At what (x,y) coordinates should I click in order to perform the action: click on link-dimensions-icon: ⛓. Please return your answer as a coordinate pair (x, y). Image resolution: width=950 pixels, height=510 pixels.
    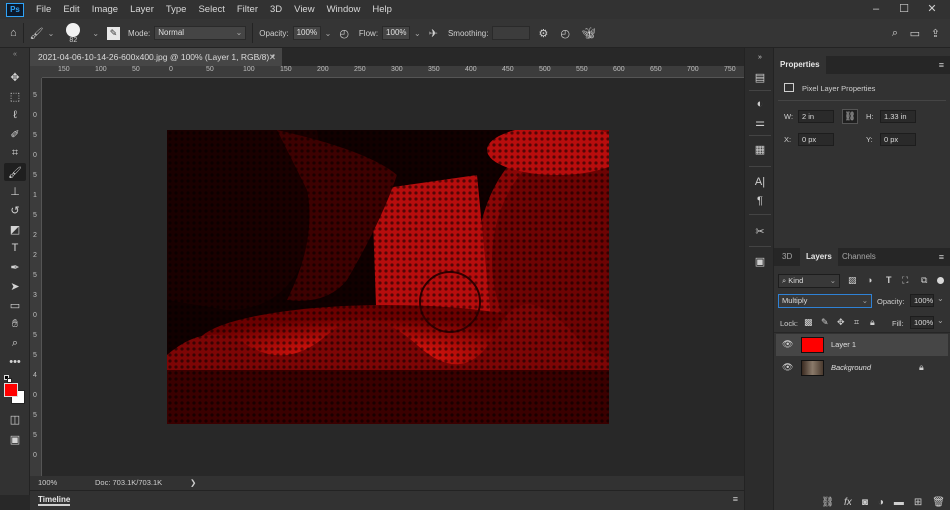
    Looking at the image, I should click on (850, 116).